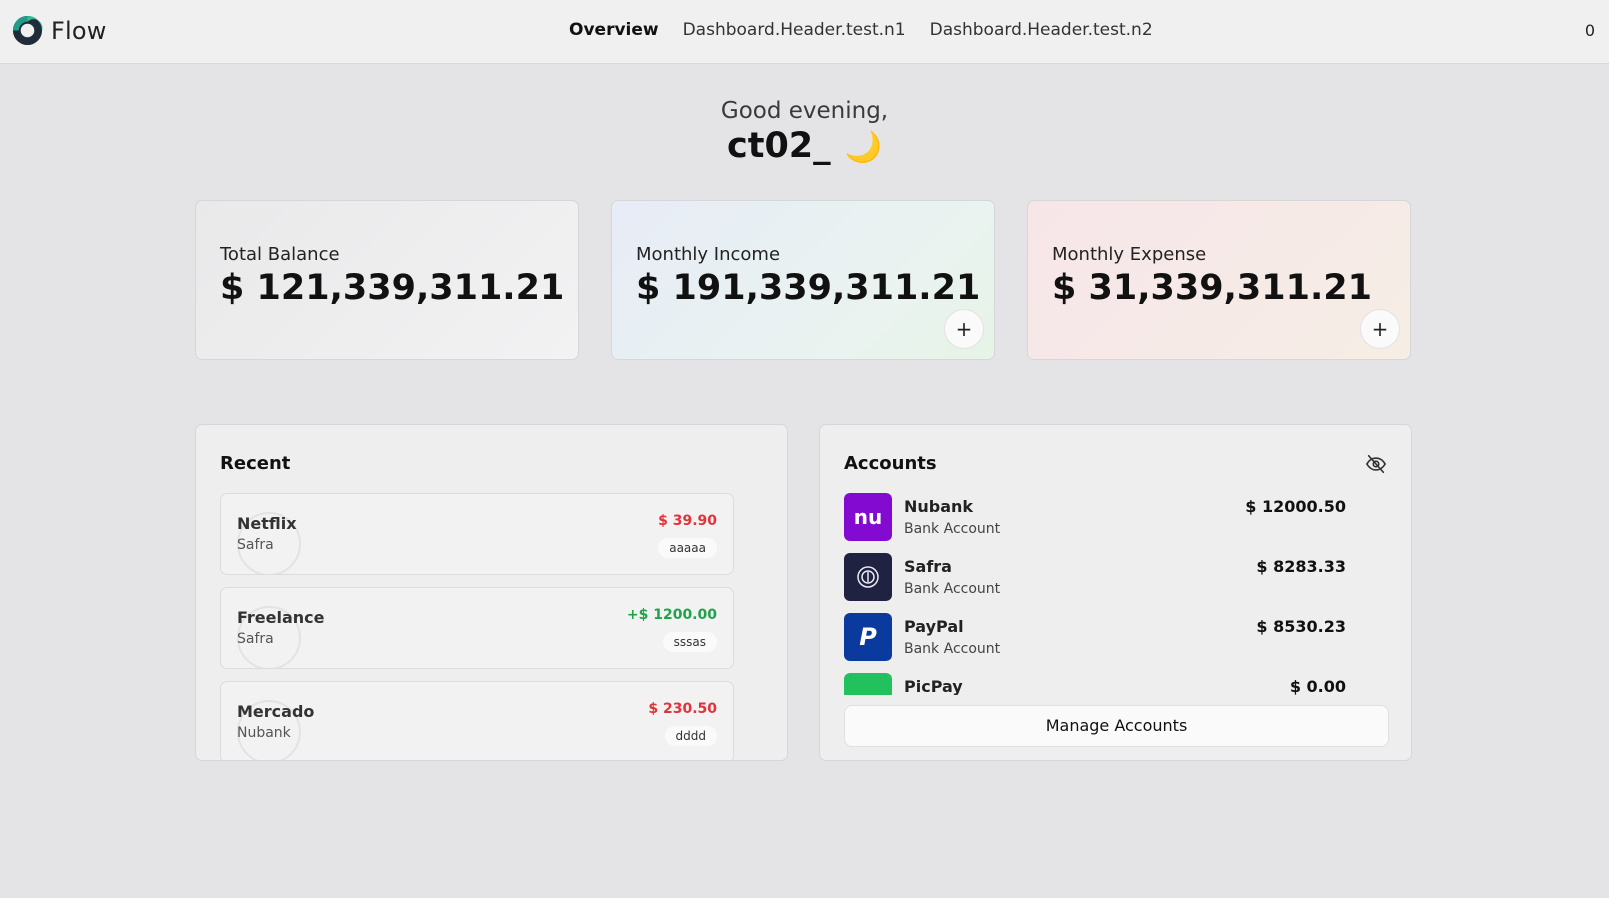 The height and width of the screenshot is (898, 1609). Describe the element at coordinates (1212, 288) in the screenshot. I see `monthly-expense-value: $ 31,339,311.21` at that location.